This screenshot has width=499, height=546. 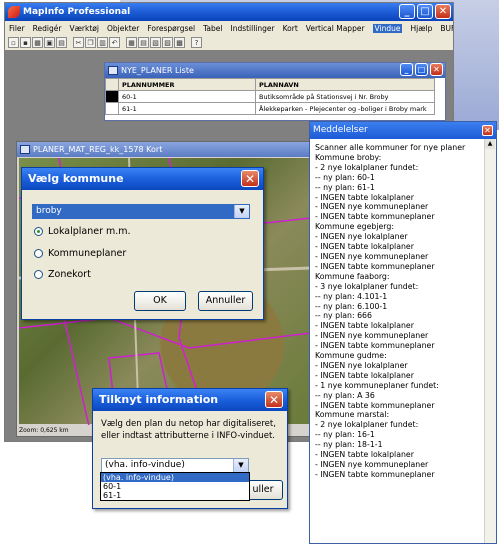 What do you see at coordinates (187, 84) in the screenshot?
I see `column-header-plannummer: PLANNUMMER` at bounding box center [187, 84].